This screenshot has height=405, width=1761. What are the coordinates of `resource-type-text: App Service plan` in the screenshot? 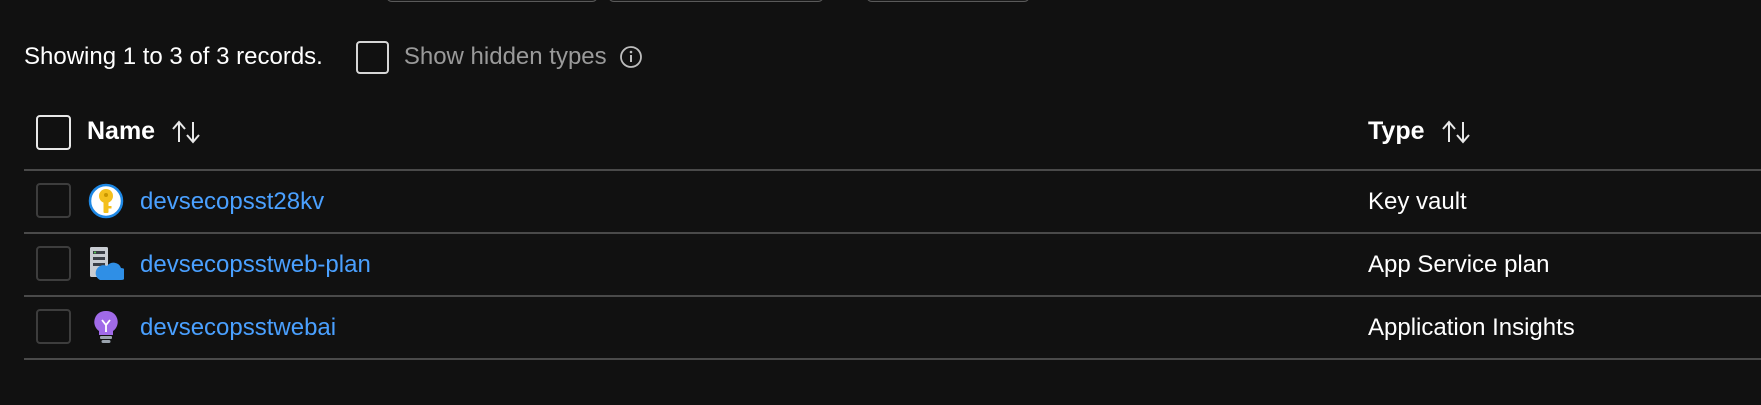 It's located at (1459, 264).